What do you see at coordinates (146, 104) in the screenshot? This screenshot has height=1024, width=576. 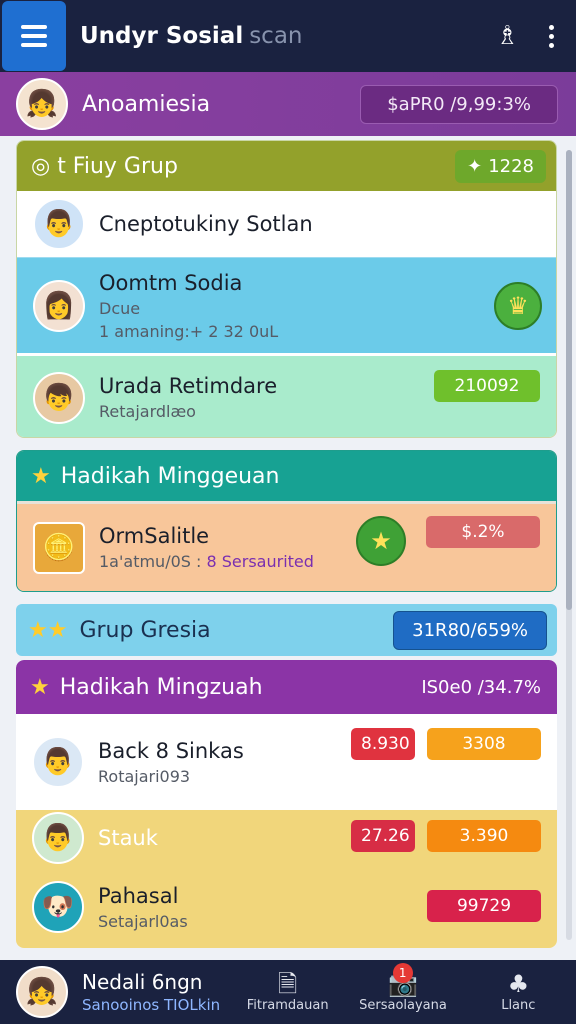 I see `profile-name: Anoamiesia` at bounding box center [146, 104].